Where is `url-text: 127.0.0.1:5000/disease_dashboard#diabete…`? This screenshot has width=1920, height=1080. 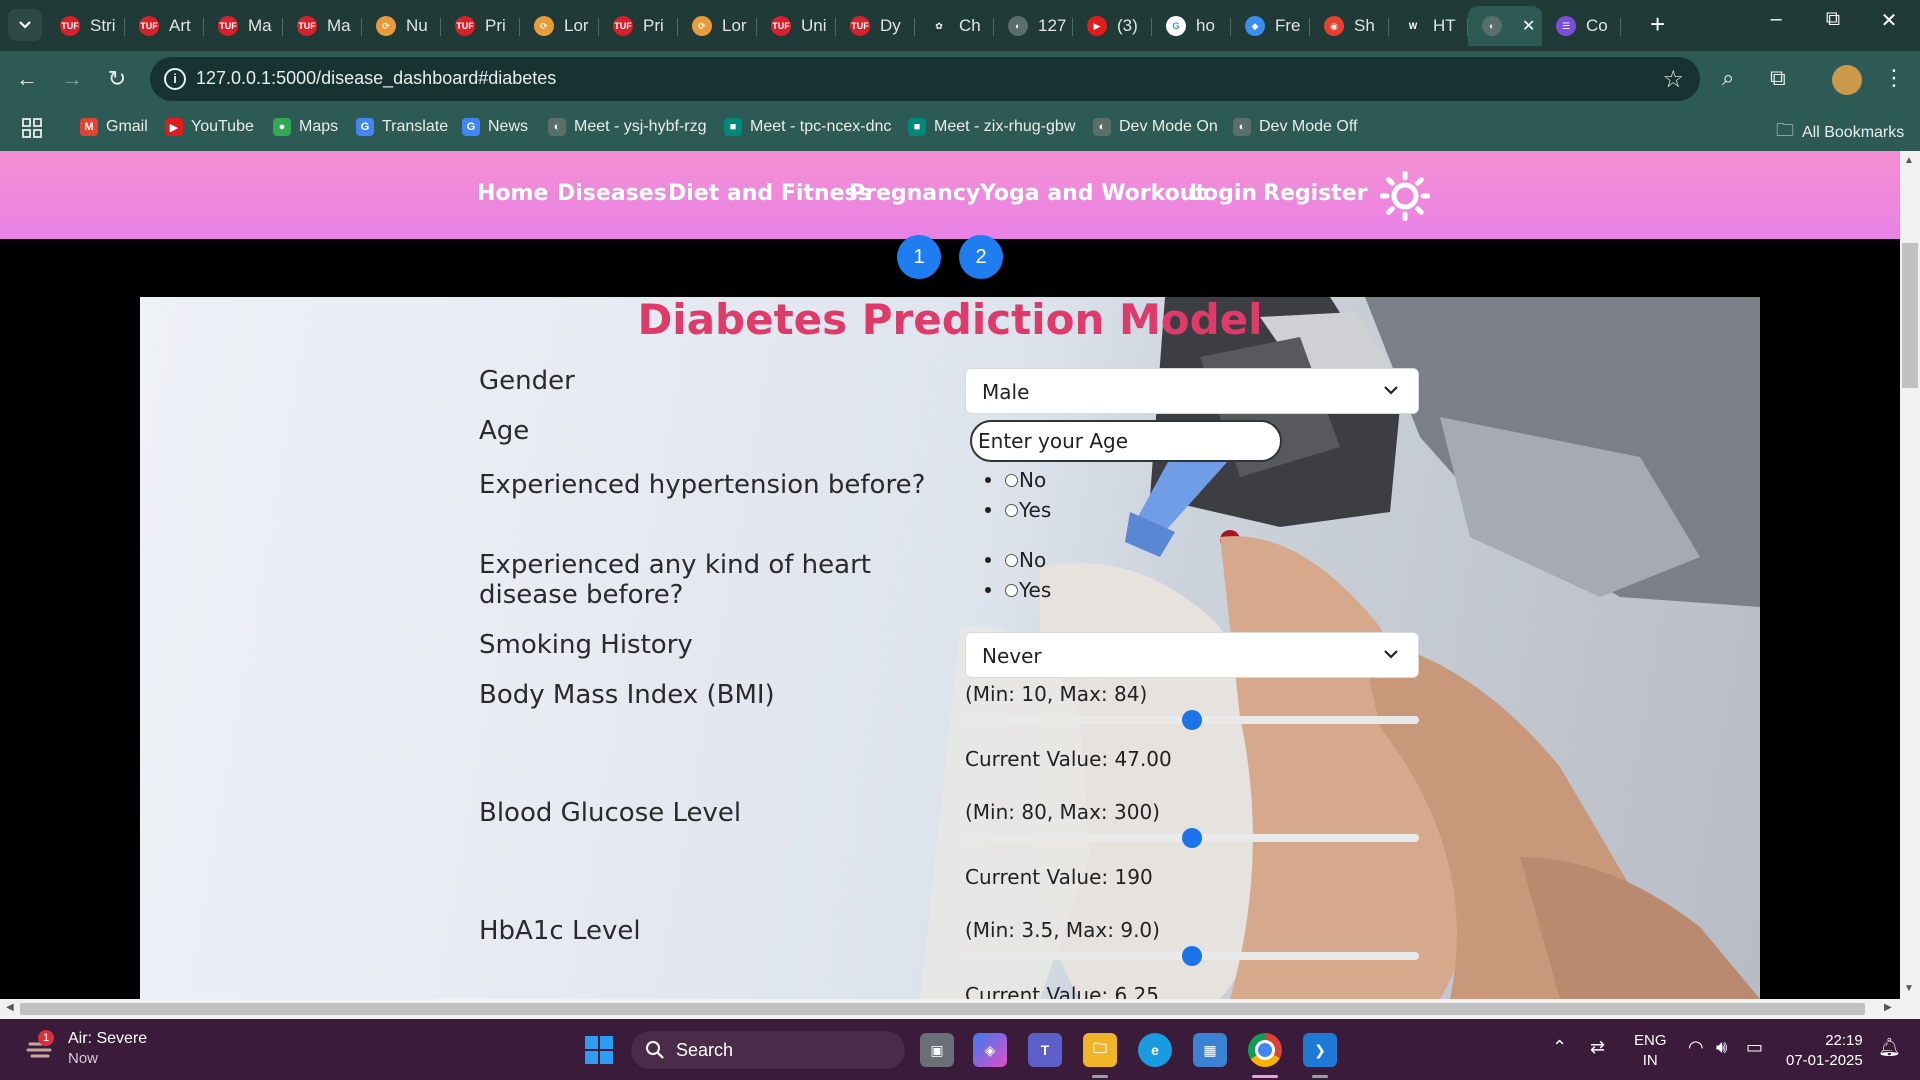
url-text: 127.0.0.1:5000/disease_dashboard#diabete… is located at coordinates (376, 78).